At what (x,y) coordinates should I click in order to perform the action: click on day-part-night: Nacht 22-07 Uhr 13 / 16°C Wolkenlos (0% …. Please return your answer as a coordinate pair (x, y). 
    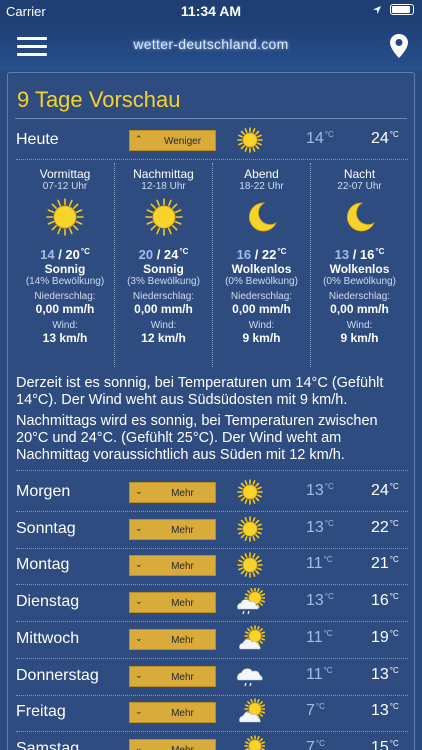
    Looking at the image, I should click on (359, 265).